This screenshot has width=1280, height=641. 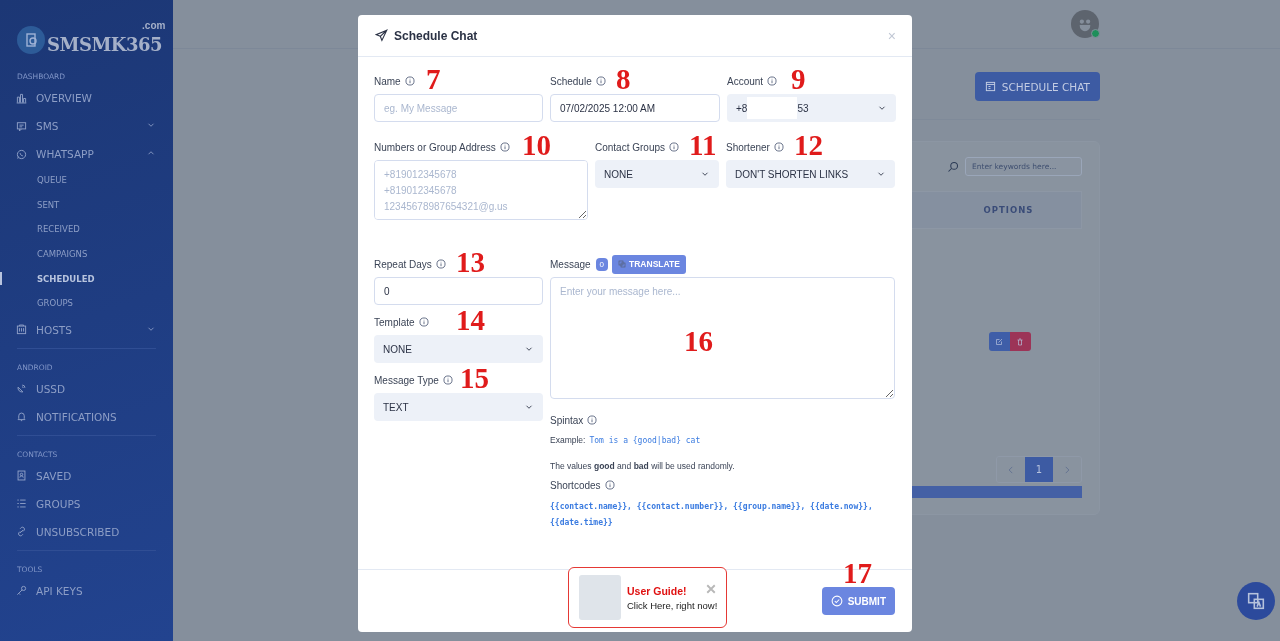 What do you see at coordinates (567, 420) in the screenshot?
I see `field-label: Spintax` at bounding box center [567, 420].